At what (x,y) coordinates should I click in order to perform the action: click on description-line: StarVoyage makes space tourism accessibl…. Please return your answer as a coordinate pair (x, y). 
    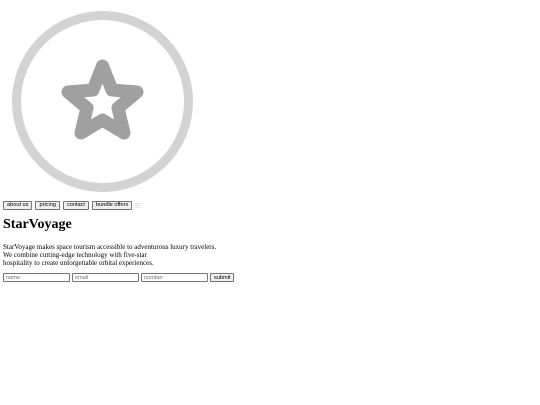
    Looking at the image, I should click on (110, 247).